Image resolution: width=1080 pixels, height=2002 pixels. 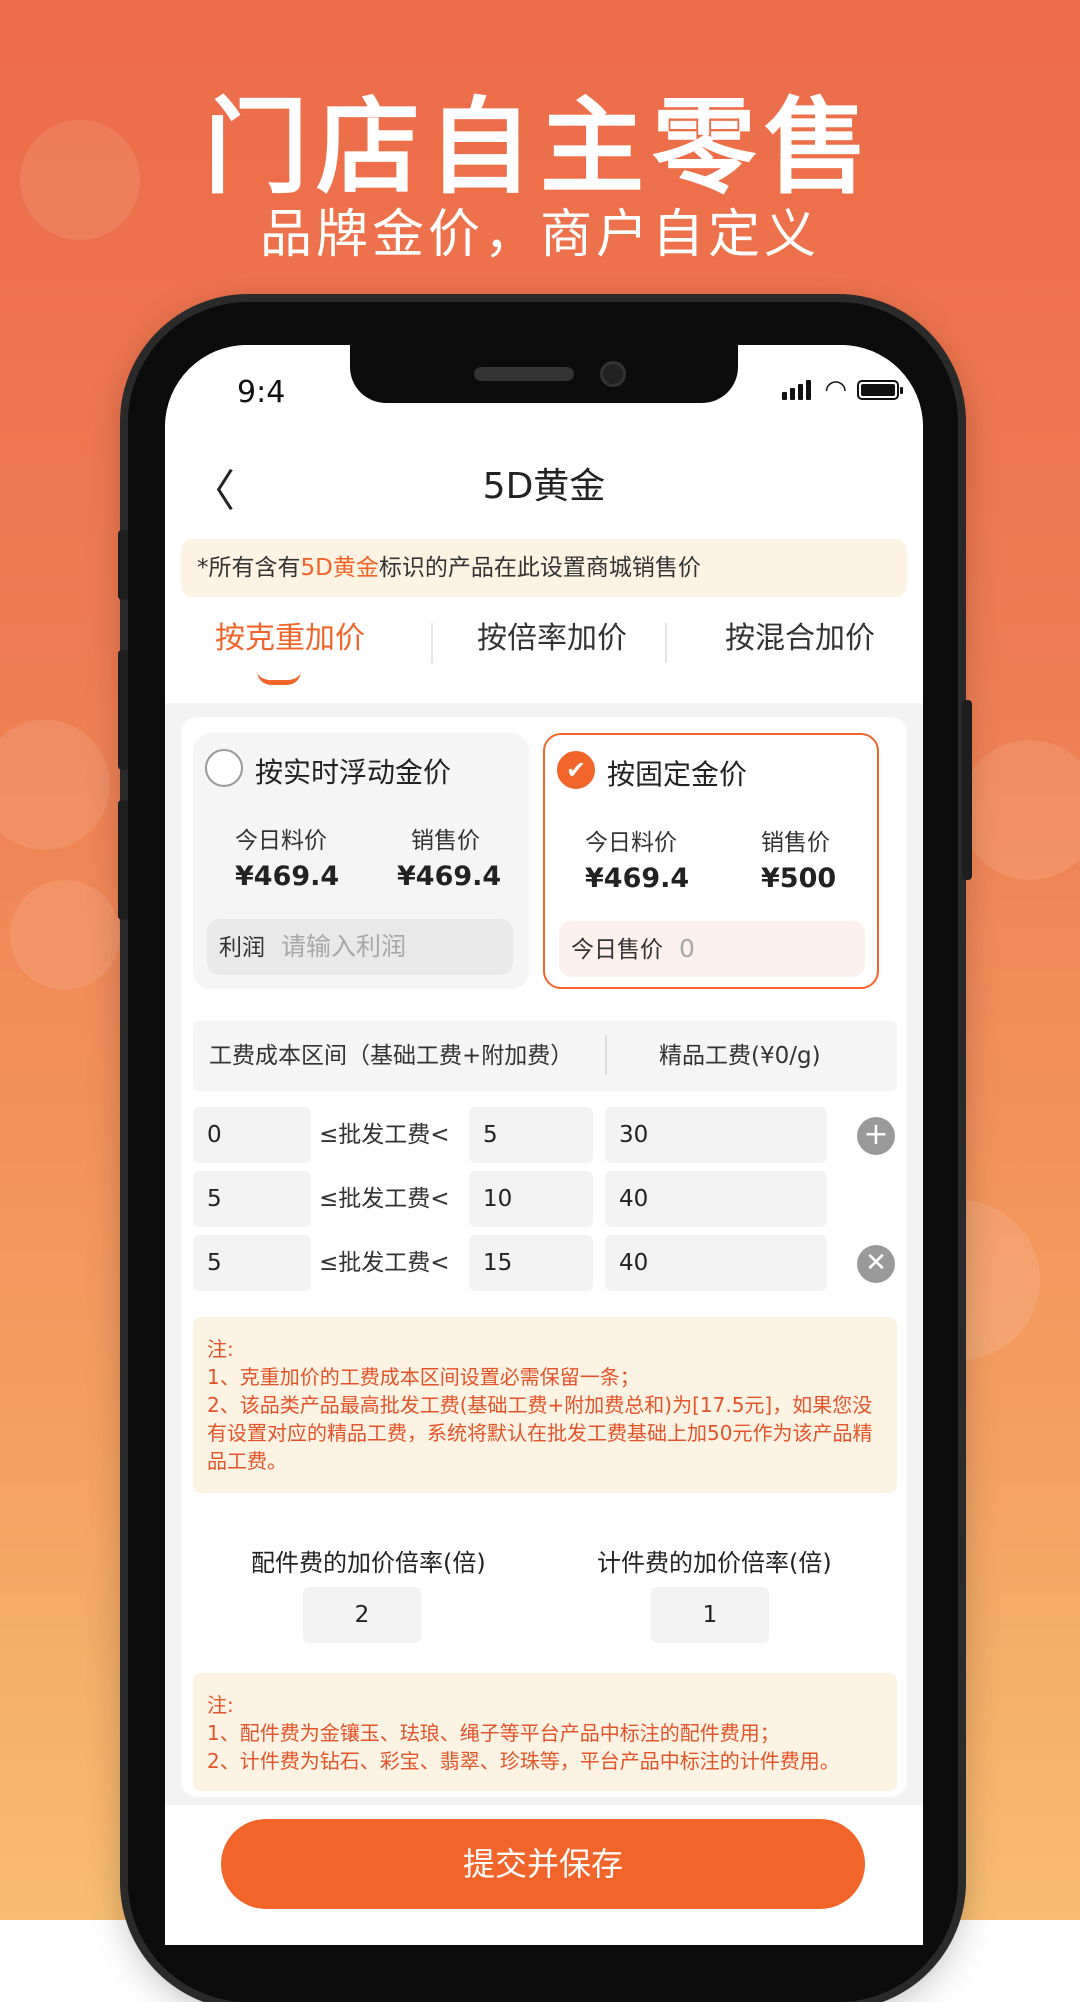 What do you see at coordinates (290, 635) in the screenshot?
I see `tab-weight-markup: 按克重加价` at bounding box center [290, 635].